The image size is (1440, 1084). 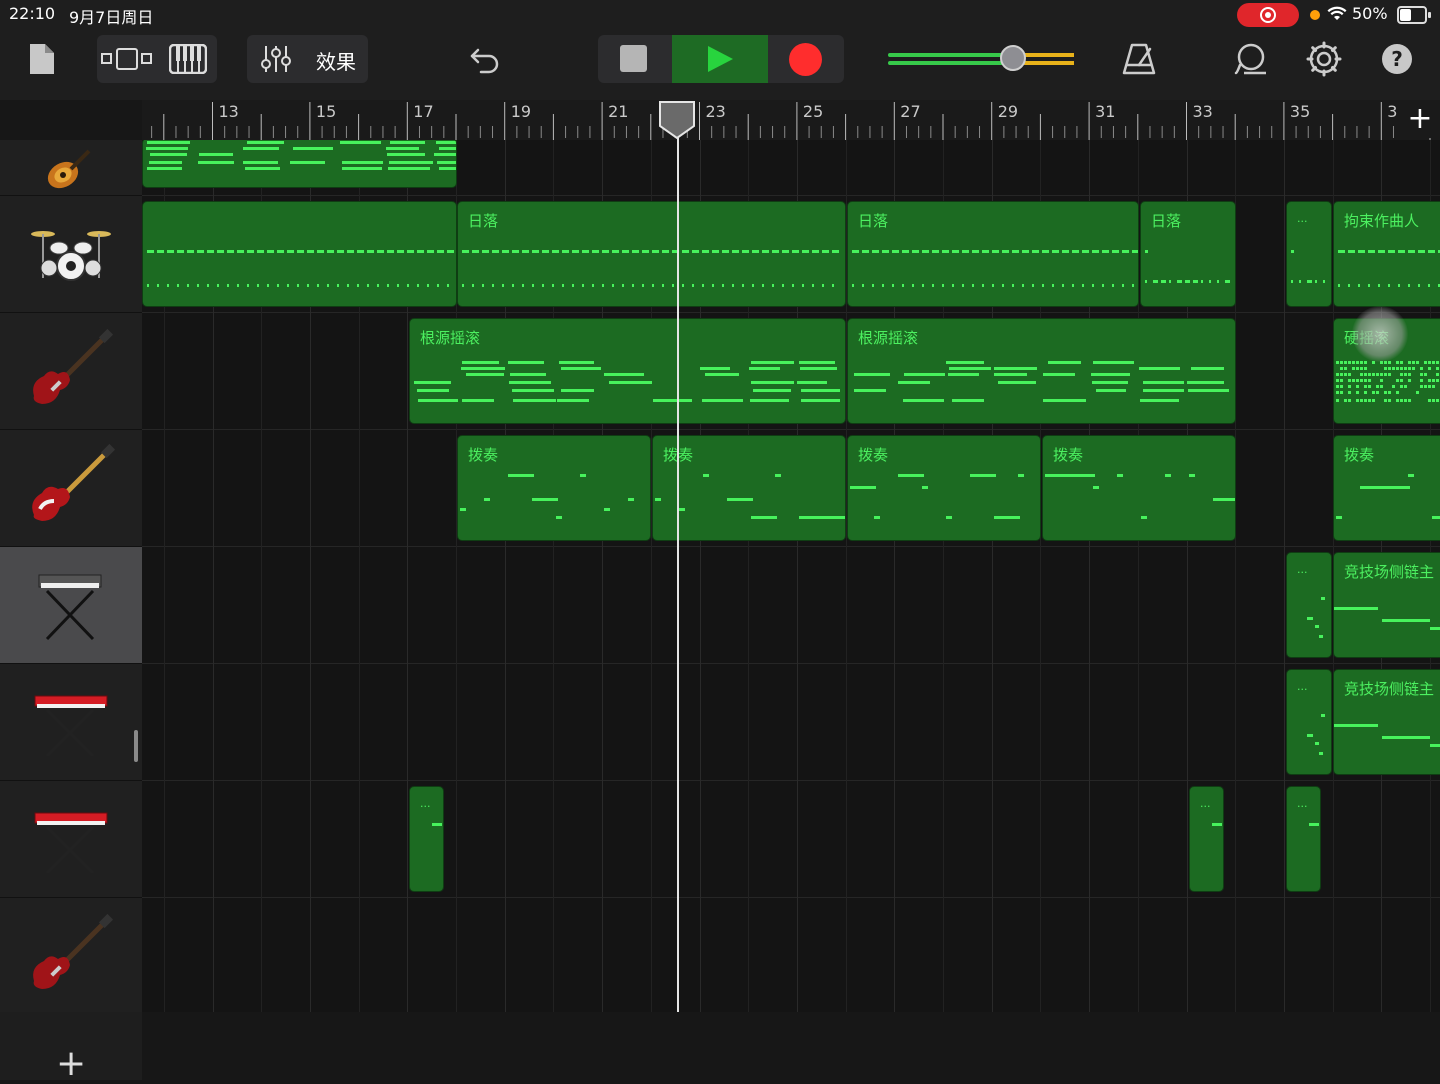 What do you see at coordinates (136, 746) in the screenshot?
I see `header-resize-handle` at bounding box center [136, 746].